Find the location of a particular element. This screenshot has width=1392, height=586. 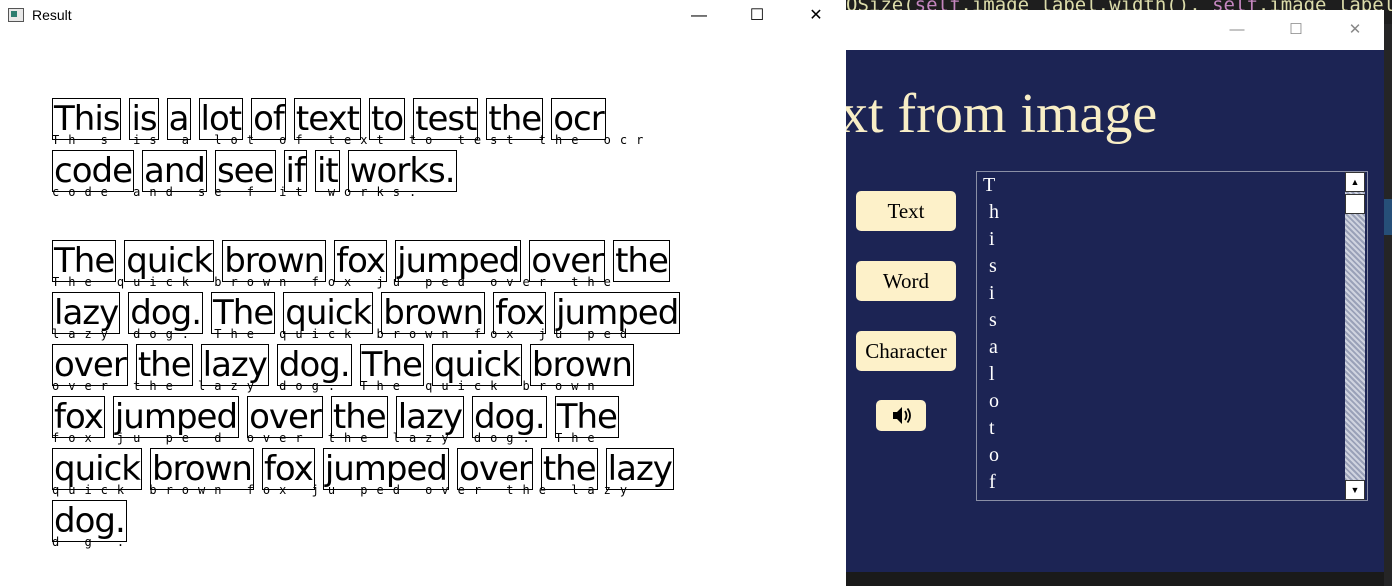

editor-bottom-bar is located at coordinates (1115, 579).